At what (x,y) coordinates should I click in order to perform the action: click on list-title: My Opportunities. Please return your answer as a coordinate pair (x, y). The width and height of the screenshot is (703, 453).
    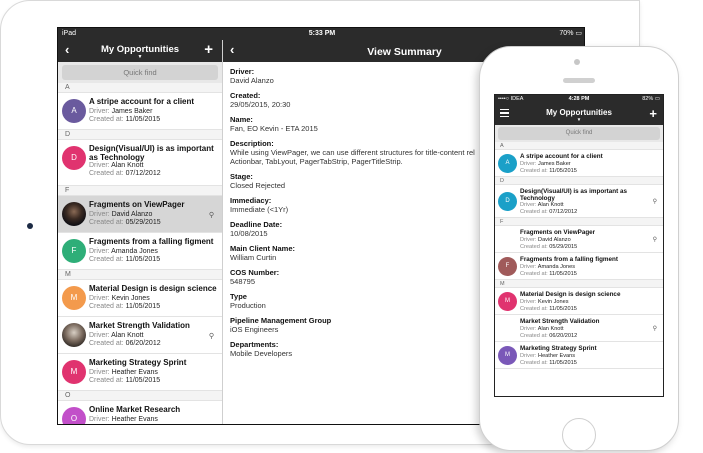
    Looking at the image, I should click on (579, 112).